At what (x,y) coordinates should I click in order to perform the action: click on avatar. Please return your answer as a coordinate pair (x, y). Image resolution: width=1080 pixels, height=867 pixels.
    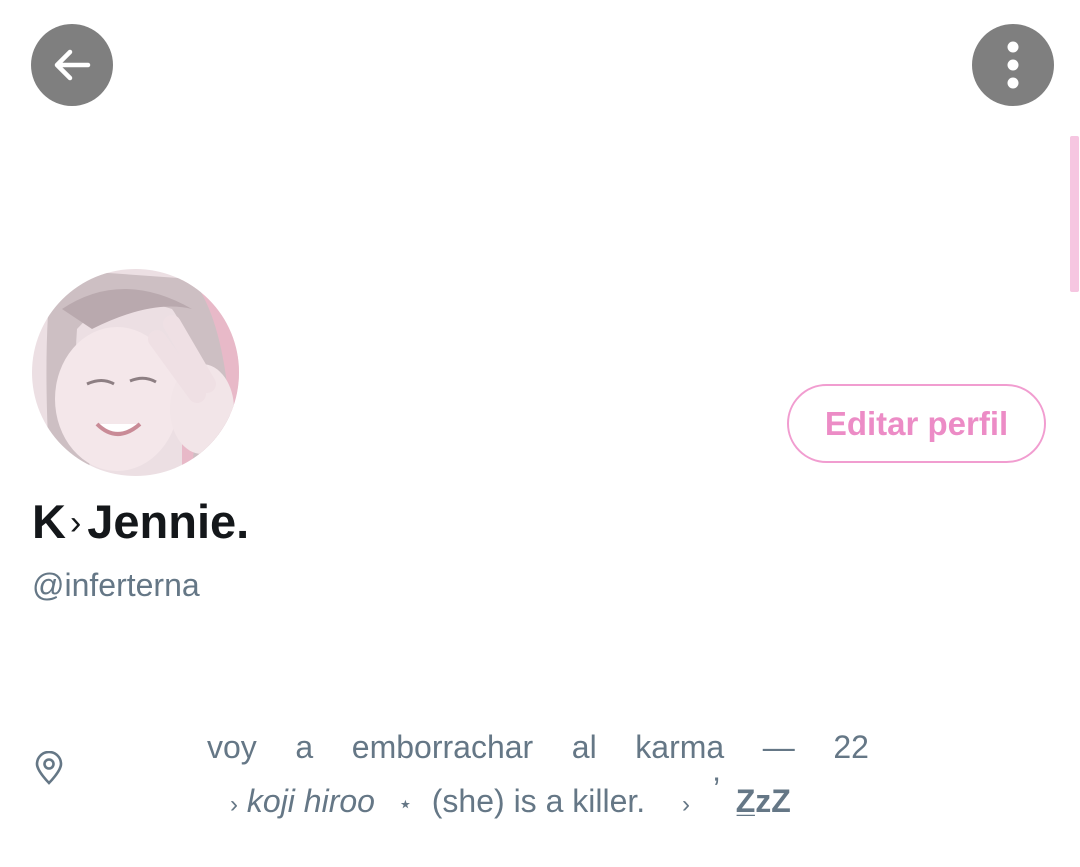
    Looking at the image, I should click on (135, 372).